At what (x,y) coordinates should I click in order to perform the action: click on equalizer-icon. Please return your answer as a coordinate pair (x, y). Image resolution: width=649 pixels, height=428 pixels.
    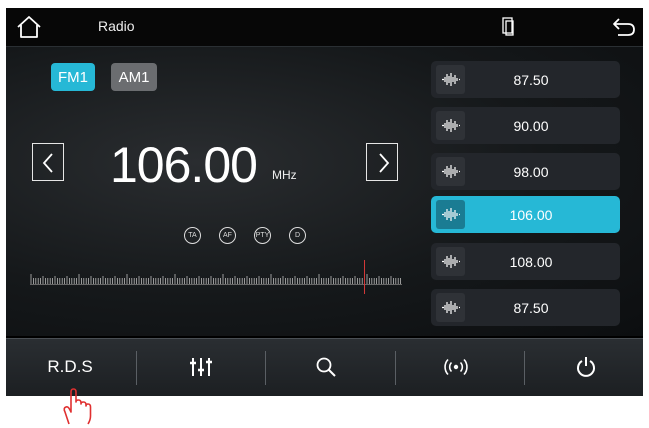
    Looking at the image, I should click on (201, 367).